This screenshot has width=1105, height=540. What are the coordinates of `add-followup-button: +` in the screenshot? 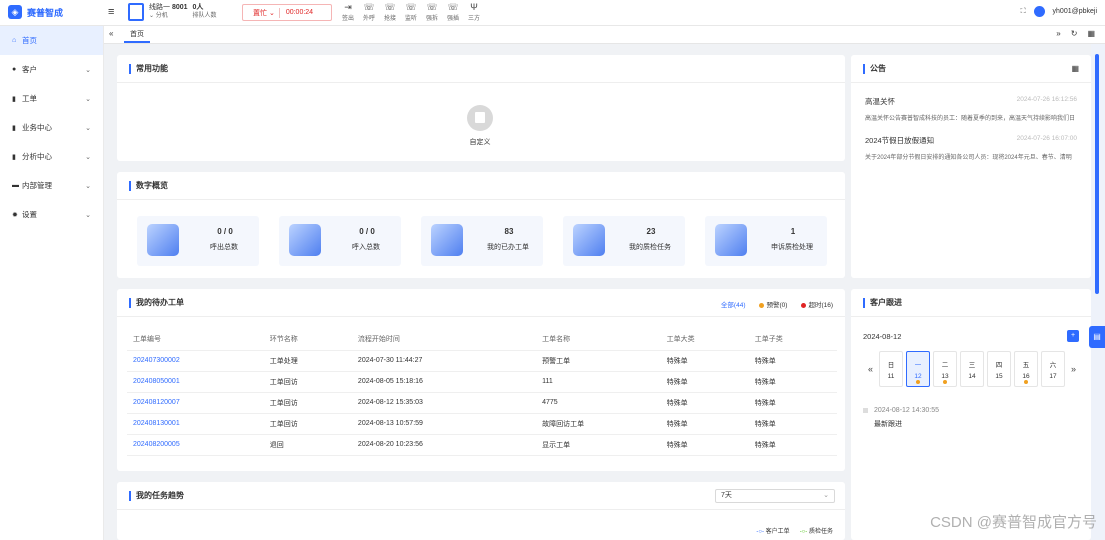 It's located at (1073, 336).